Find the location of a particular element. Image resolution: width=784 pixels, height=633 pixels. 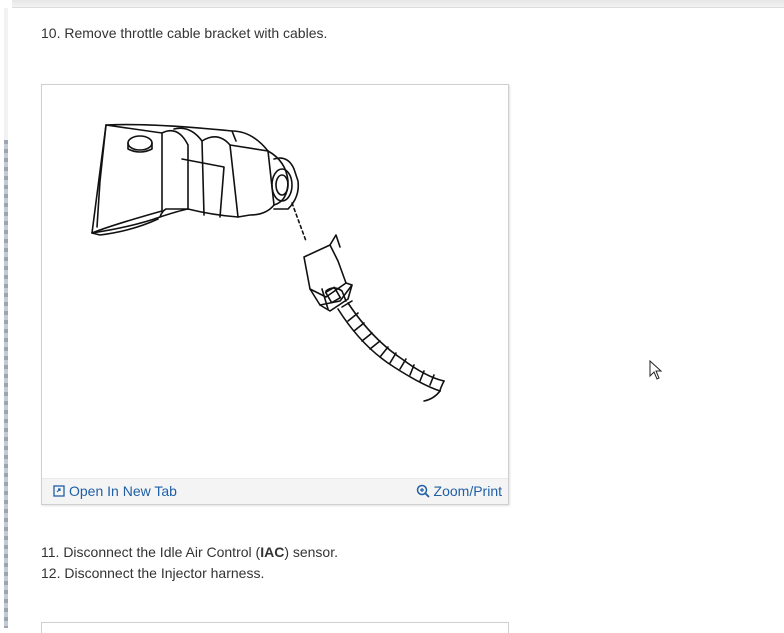

left-scroll-rail is located at coordinates (6, 314).